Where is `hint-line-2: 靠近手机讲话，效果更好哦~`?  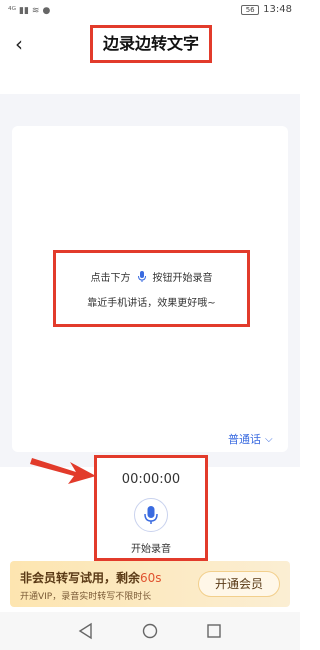
hint-line-2: 靠近手机讲话，效果更好哦~ is located at coordinates (151, 303).